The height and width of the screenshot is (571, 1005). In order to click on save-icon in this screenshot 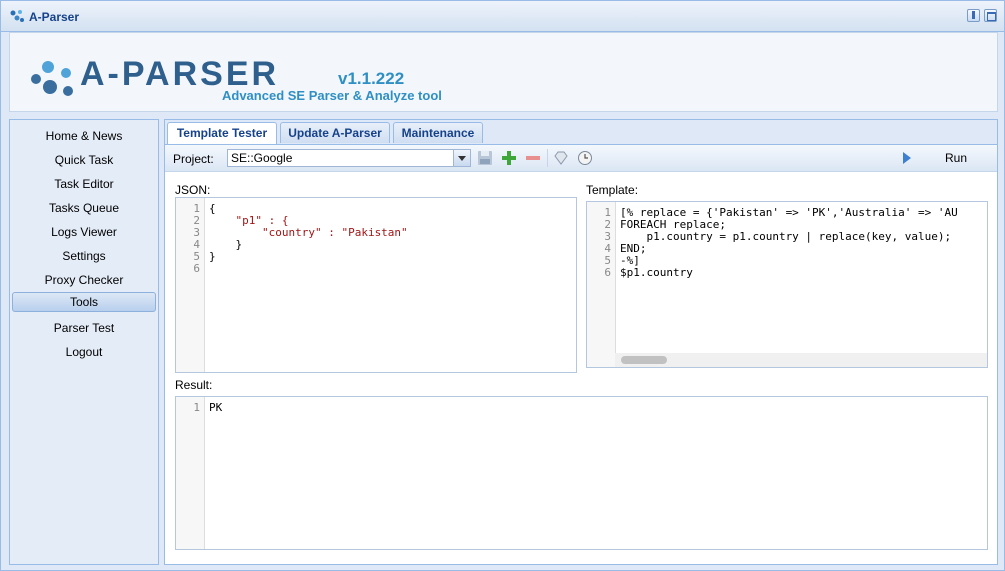, I will do `click(485, 158)`.